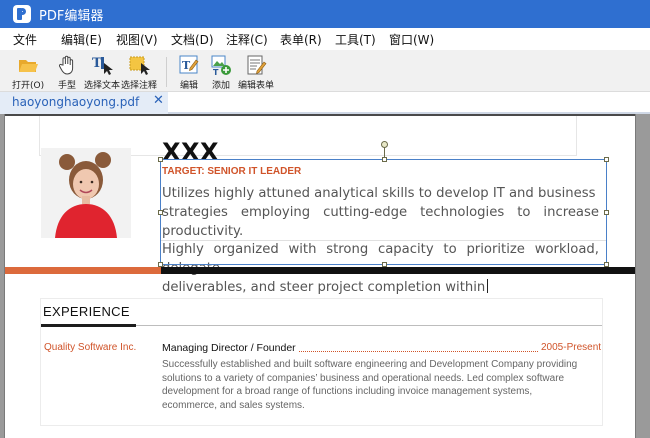 This screenshot has height=438, width=650. I want to click on select-annotation-button: 选择注释, so click(139, 72).